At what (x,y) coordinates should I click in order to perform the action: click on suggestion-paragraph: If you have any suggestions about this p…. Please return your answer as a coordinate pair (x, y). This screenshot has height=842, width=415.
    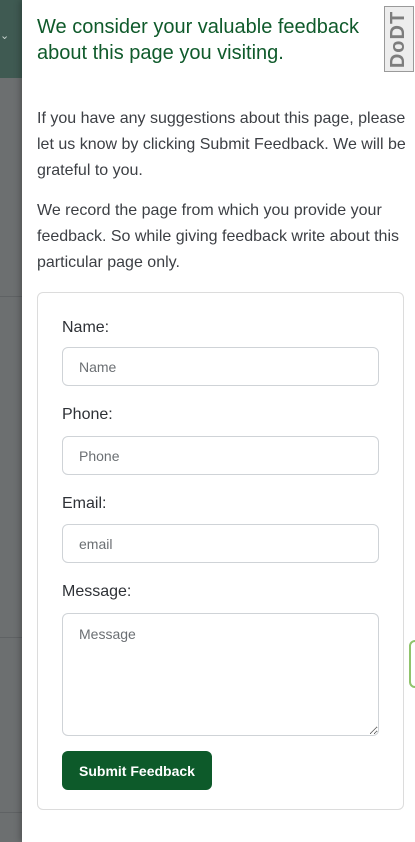
    Looking at the image, I should click on (221, 144).